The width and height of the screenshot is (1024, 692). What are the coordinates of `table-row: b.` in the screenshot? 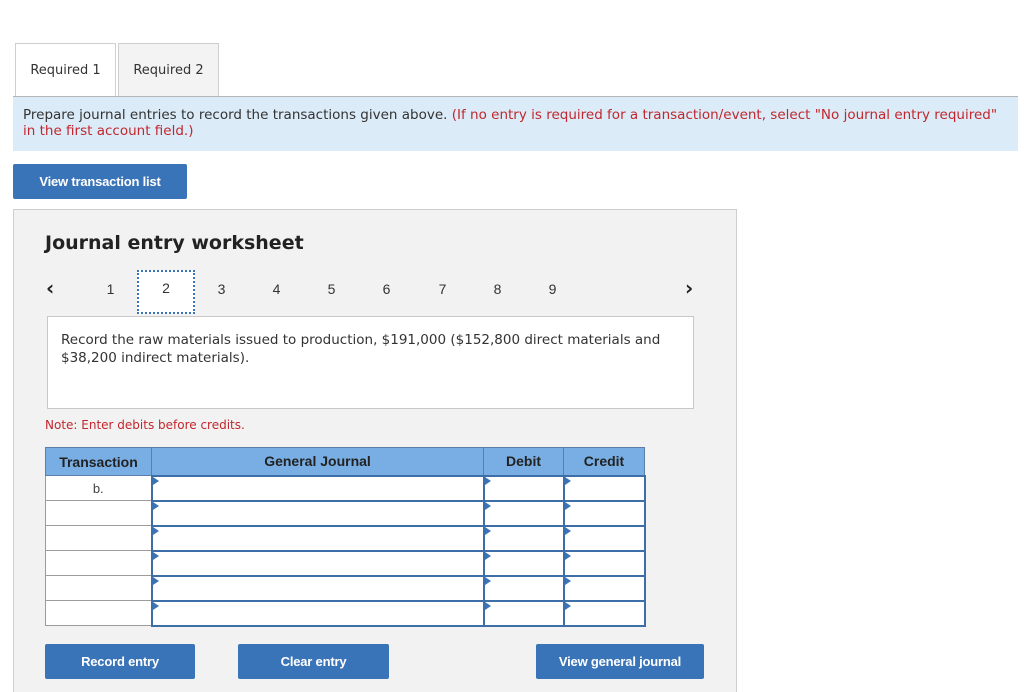 It's located at (345, 488).